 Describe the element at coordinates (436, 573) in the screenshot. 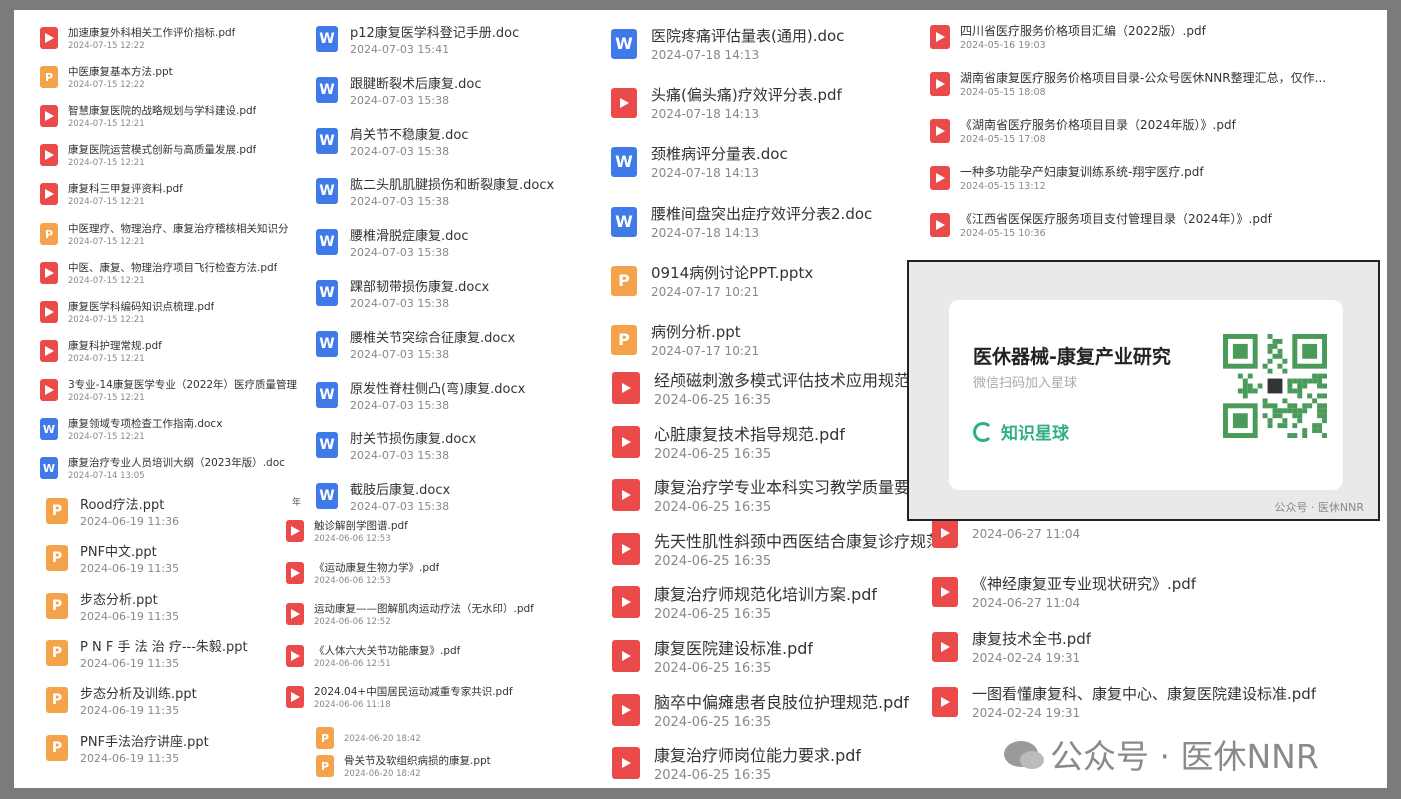

I see `file-item: 《运动康复生物力学》.pdf 2024-06-06 12:53` at that location.